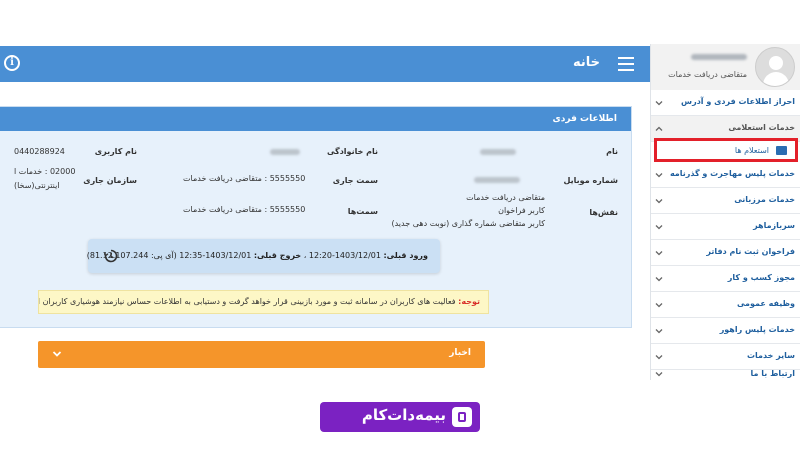 This screenshot has height=450, width=800. Describe the element at coordinates (725, 374) in the screenshot. I see `sidebar-item-contact: ارتباط با ما` at that location.